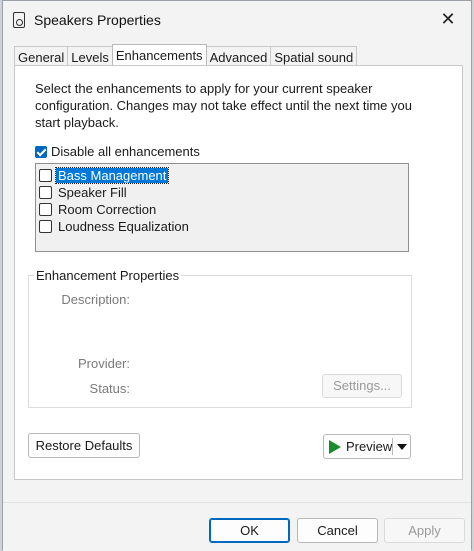  I want to click on restore-defaults-button: Restore Defaults, so click(84, 445).